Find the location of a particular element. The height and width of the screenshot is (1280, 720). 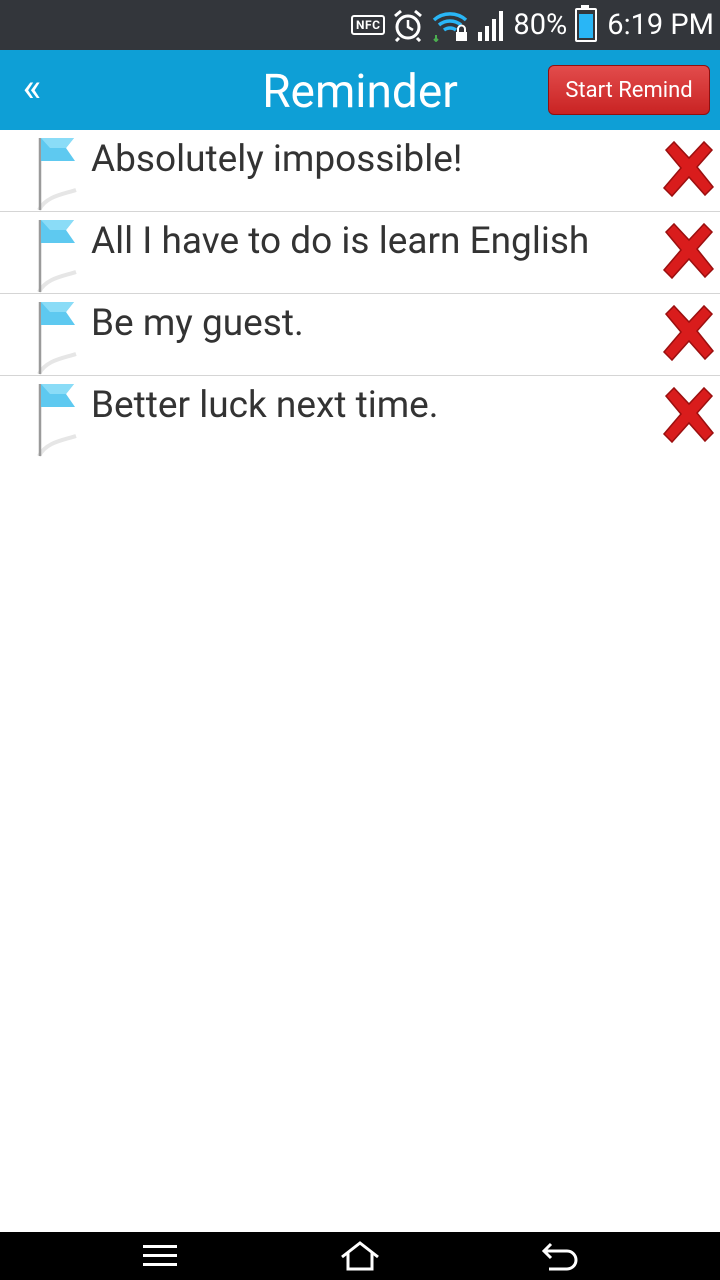

reminder-text: Better luck next time. is located at coordinates (265, 405).